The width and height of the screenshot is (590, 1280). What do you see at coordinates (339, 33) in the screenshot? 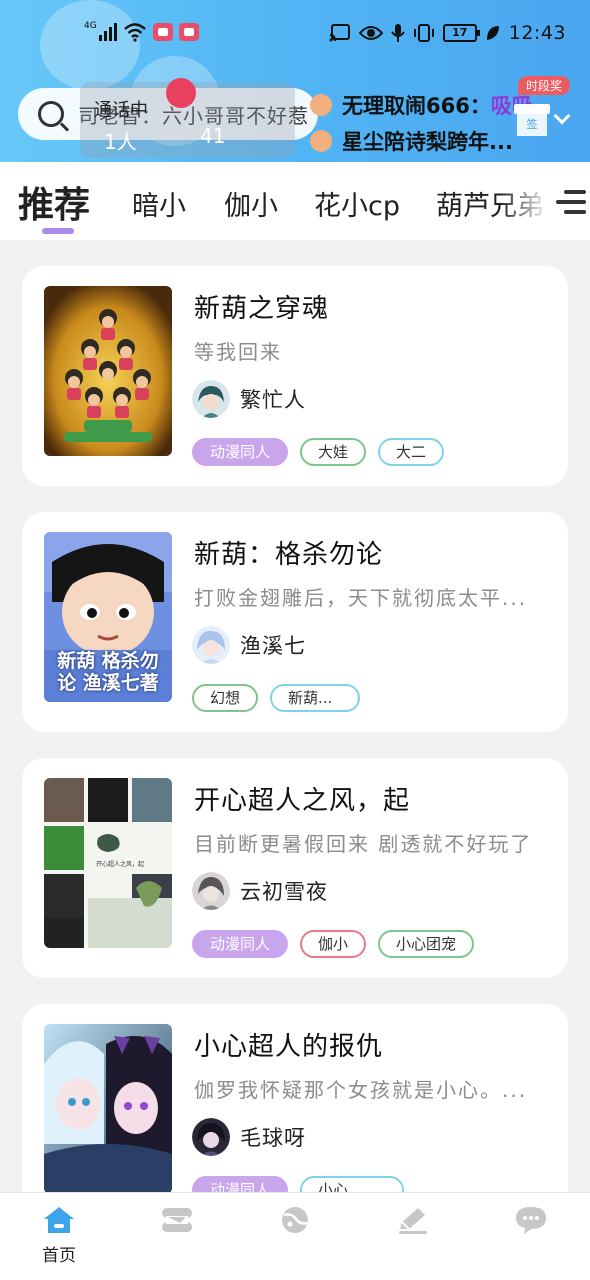
I see `cast-icon` at bounding box center [339, 33].